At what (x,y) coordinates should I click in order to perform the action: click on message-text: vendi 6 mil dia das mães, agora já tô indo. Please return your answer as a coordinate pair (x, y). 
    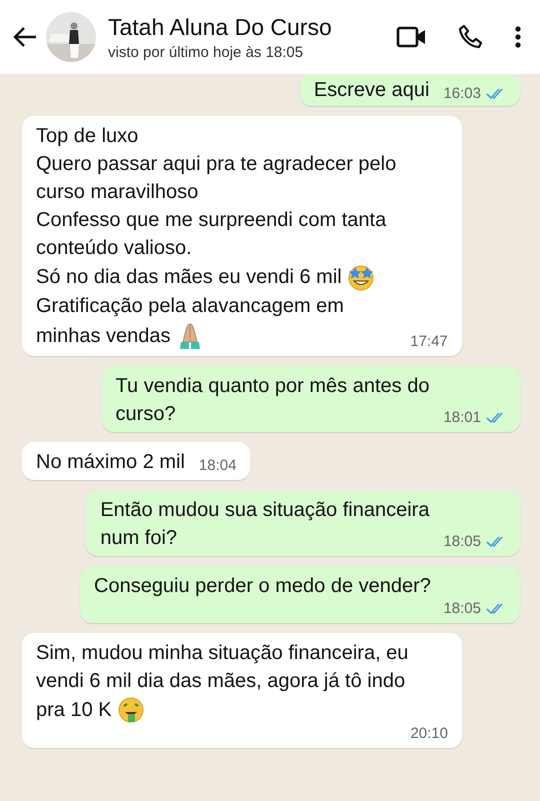
    Looking at the image, I should click on (221, 681).